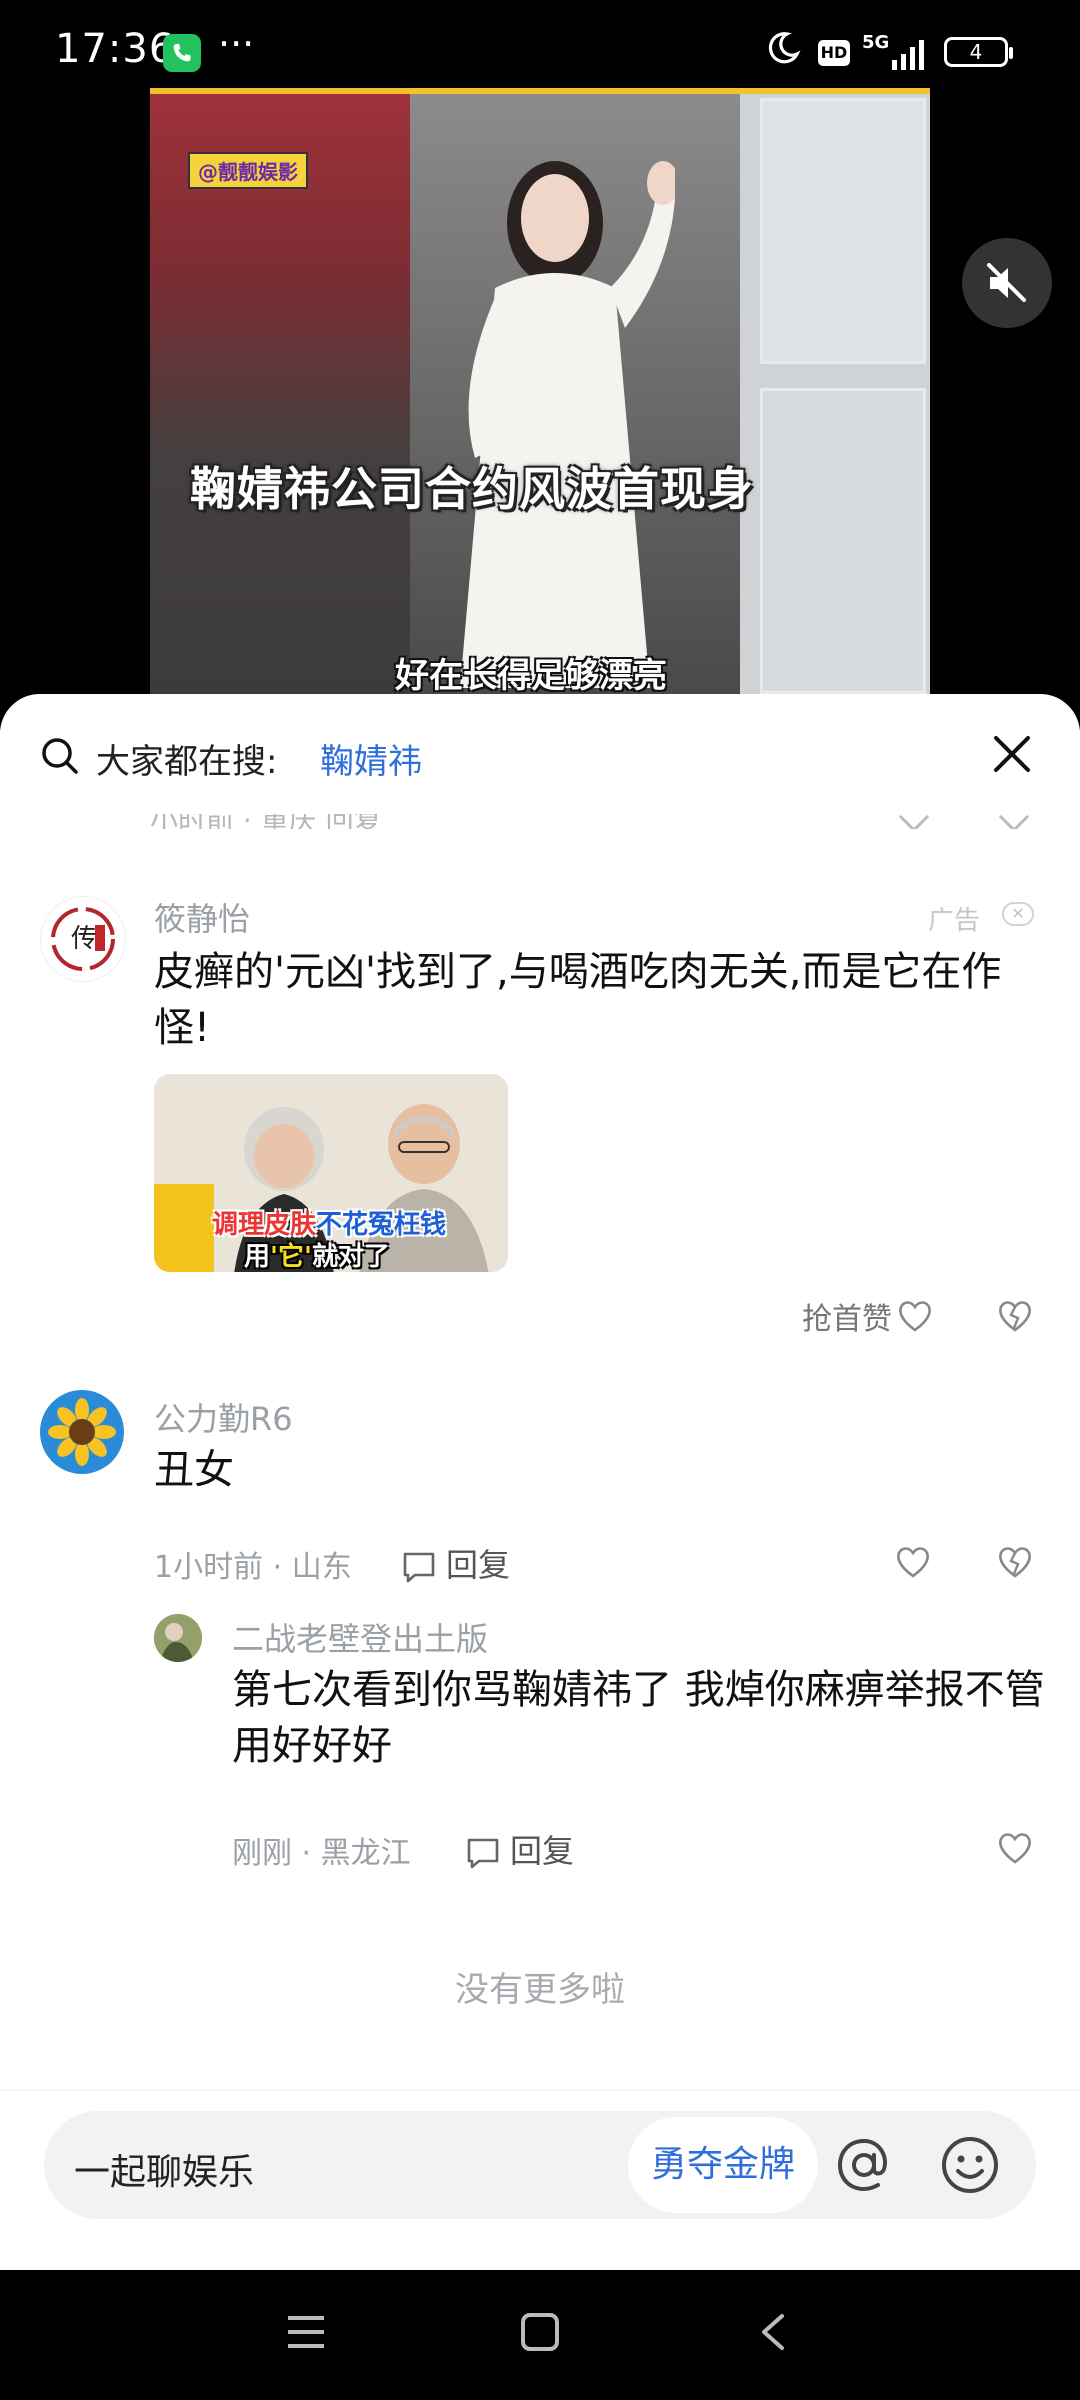 The height and width of the screenshot is (2400, 1080). I want to click on comment-input-bar: 一起聊娱乐 勇夺金牌, so click(540, 2180).